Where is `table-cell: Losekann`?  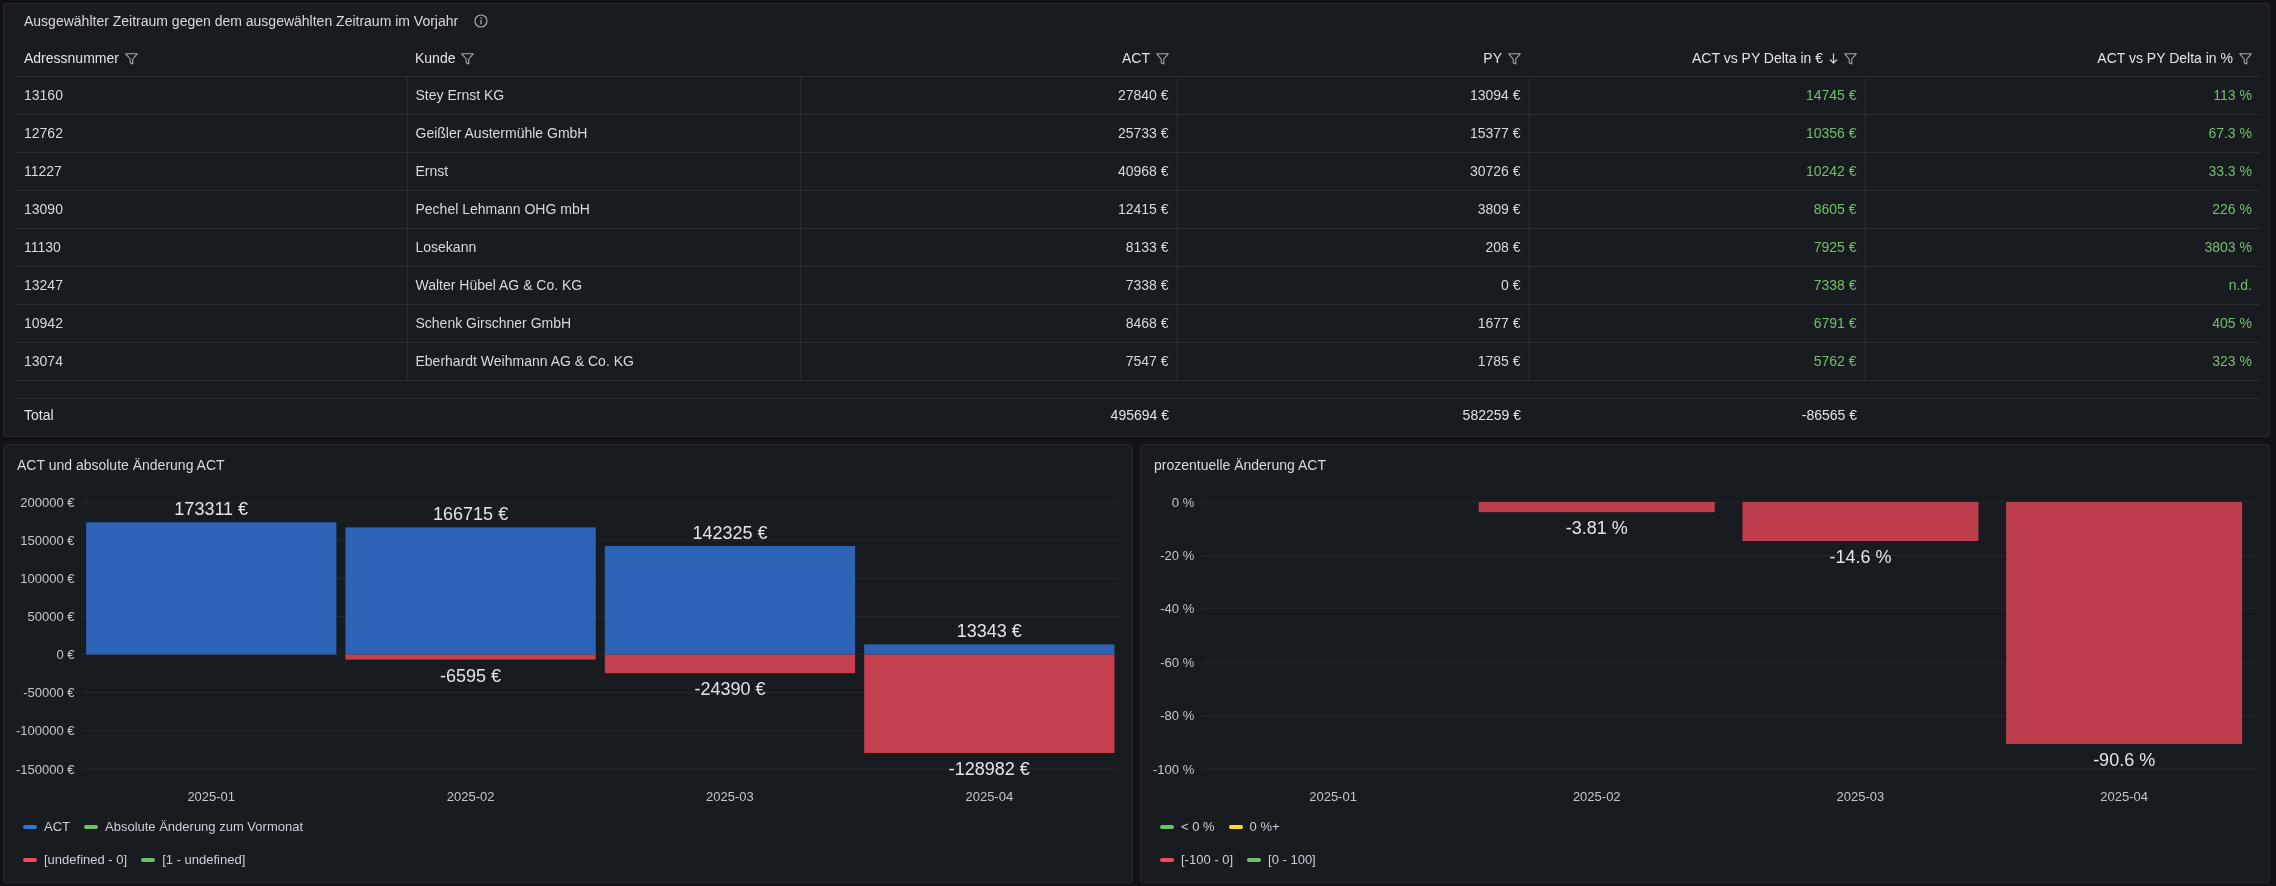 table-cell: Losekann is located at coordinates (603, 247).